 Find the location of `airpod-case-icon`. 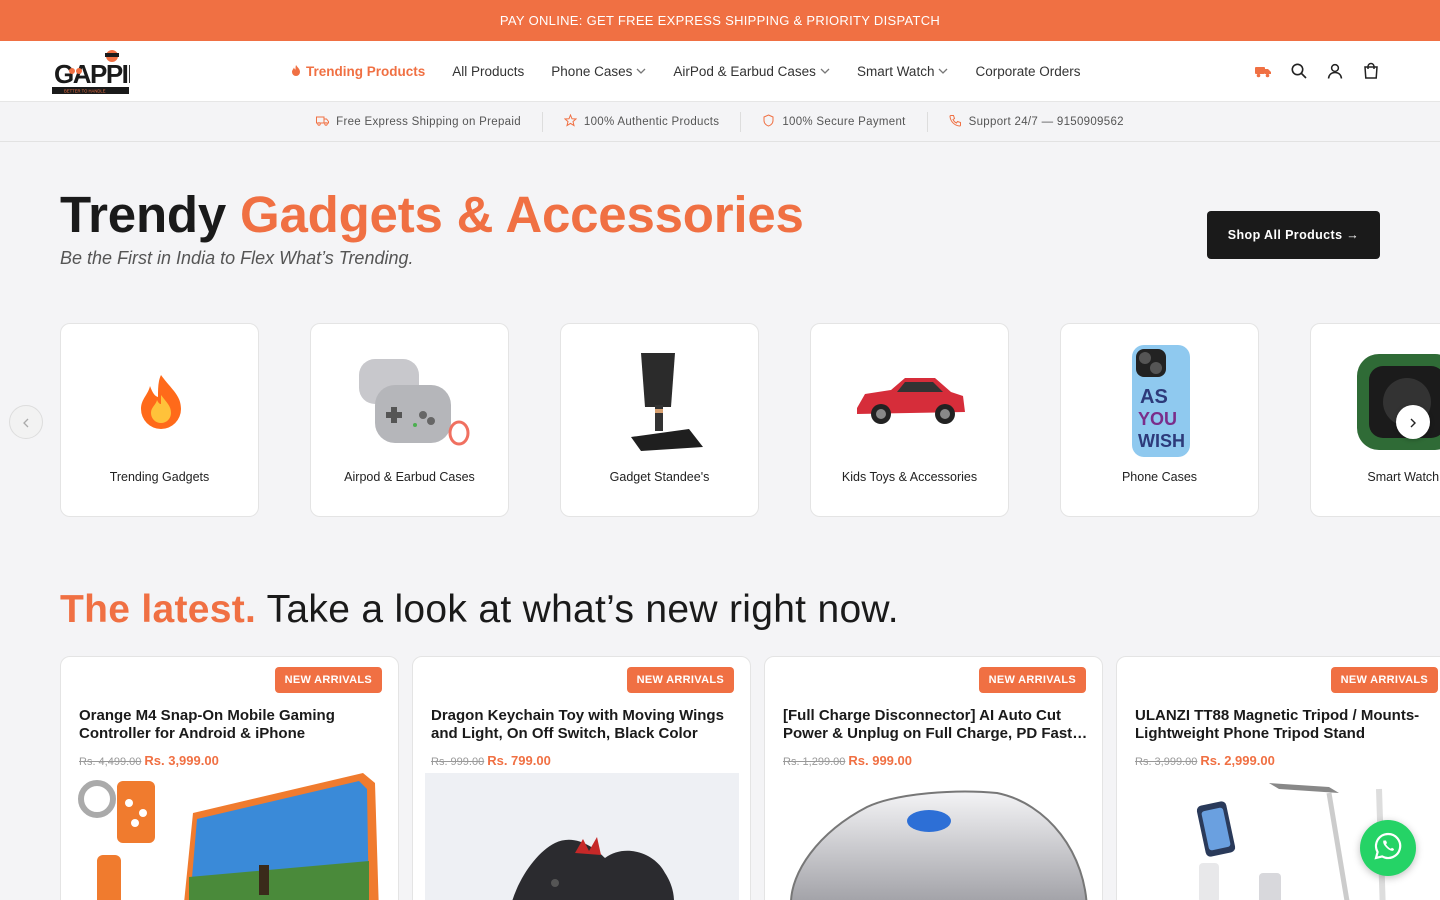

airpod-case-icon is located at coordinates (411, 401).